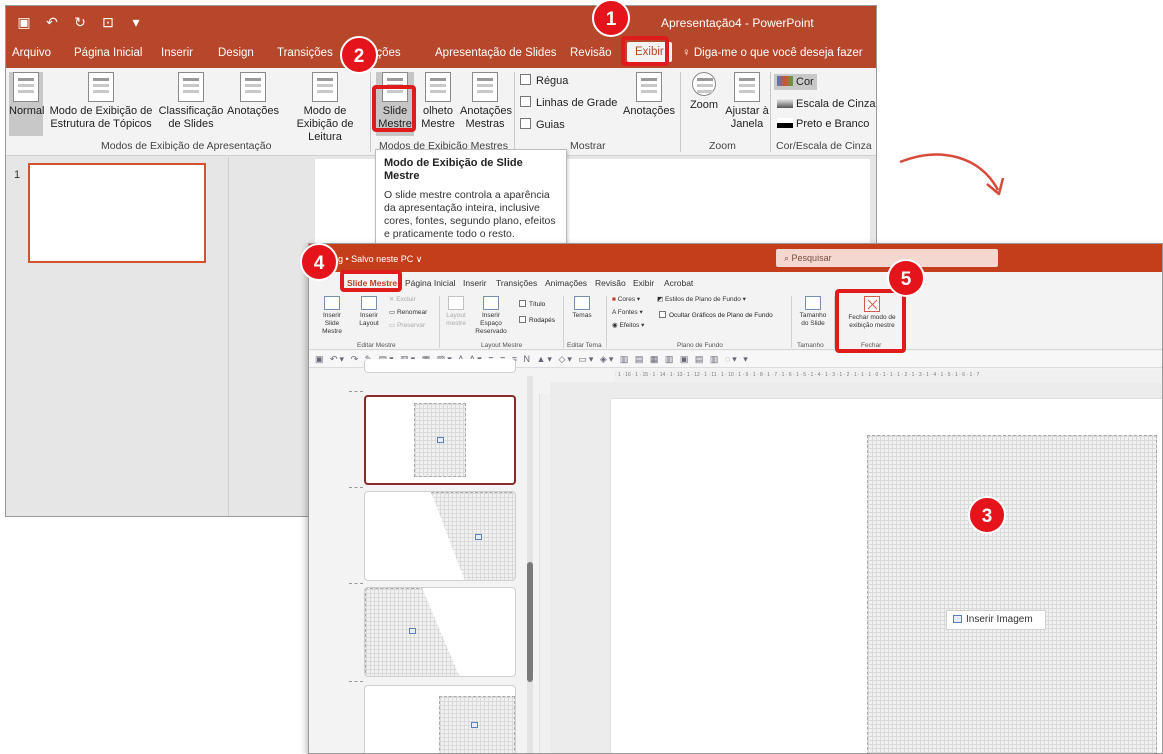 This screenshot has height=754, width=1163. I want to click on search-box: ⌕ Pesquisar, so click(887, 258).